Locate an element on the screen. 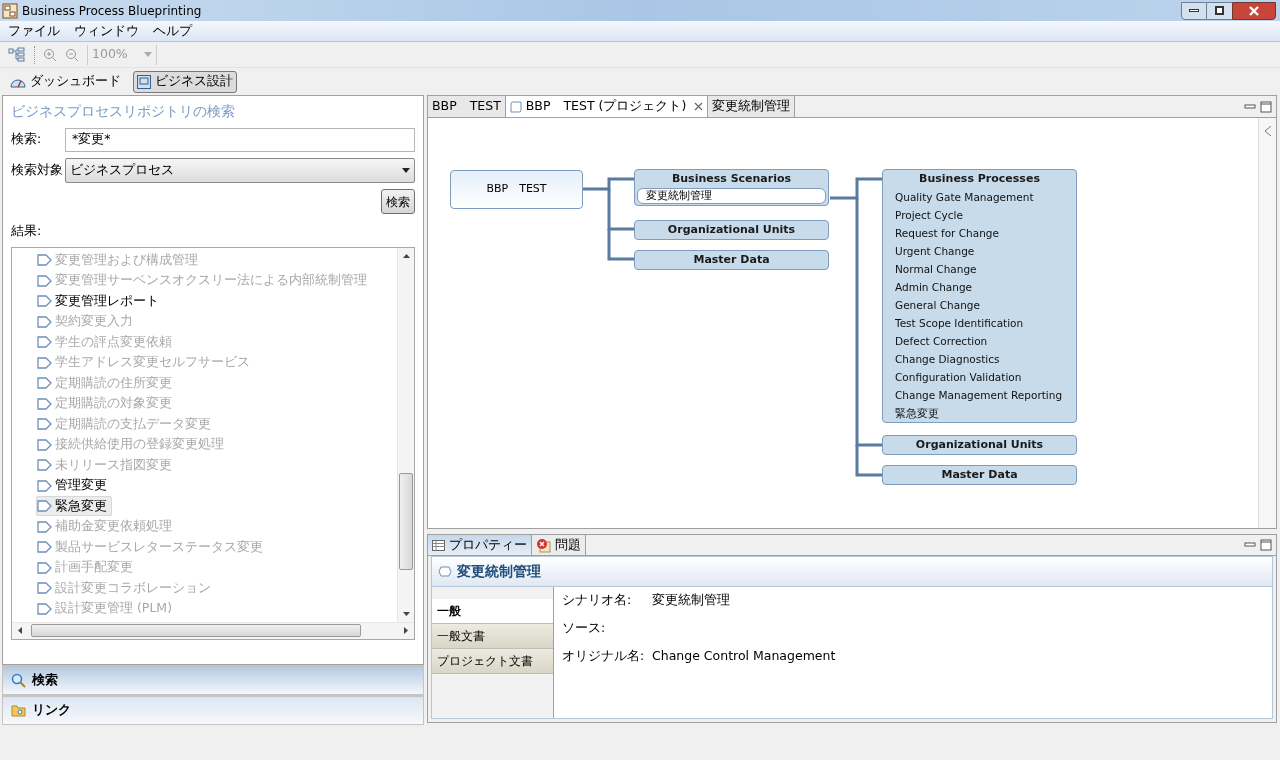  accordion-header: リンク is located at coordinates (213, 710).